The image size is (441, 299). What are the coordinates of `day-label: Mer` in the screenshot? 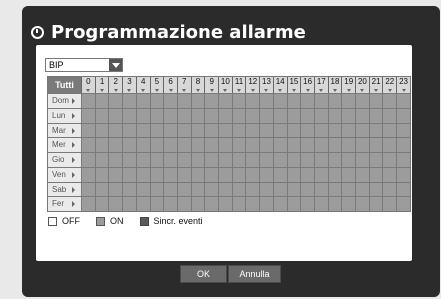 It's located at (64, 145).